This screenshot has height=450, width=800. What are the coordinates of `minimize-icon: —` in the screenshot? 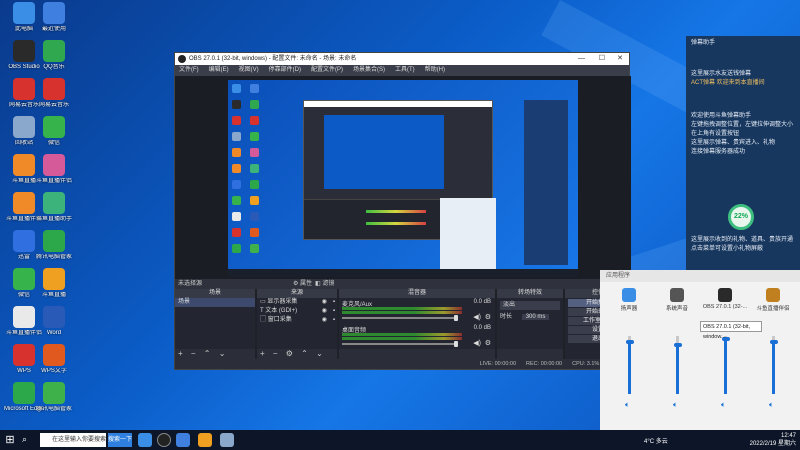 It's located at (581, 59).